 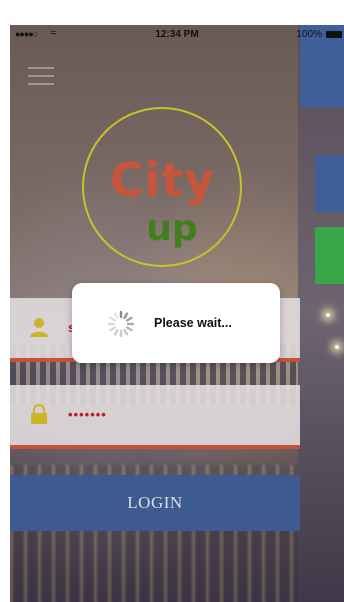 What do you see at coordinates (172, 228) in the screenshot?
I see `logo-up-text: up` at bounding box center [172, 228].